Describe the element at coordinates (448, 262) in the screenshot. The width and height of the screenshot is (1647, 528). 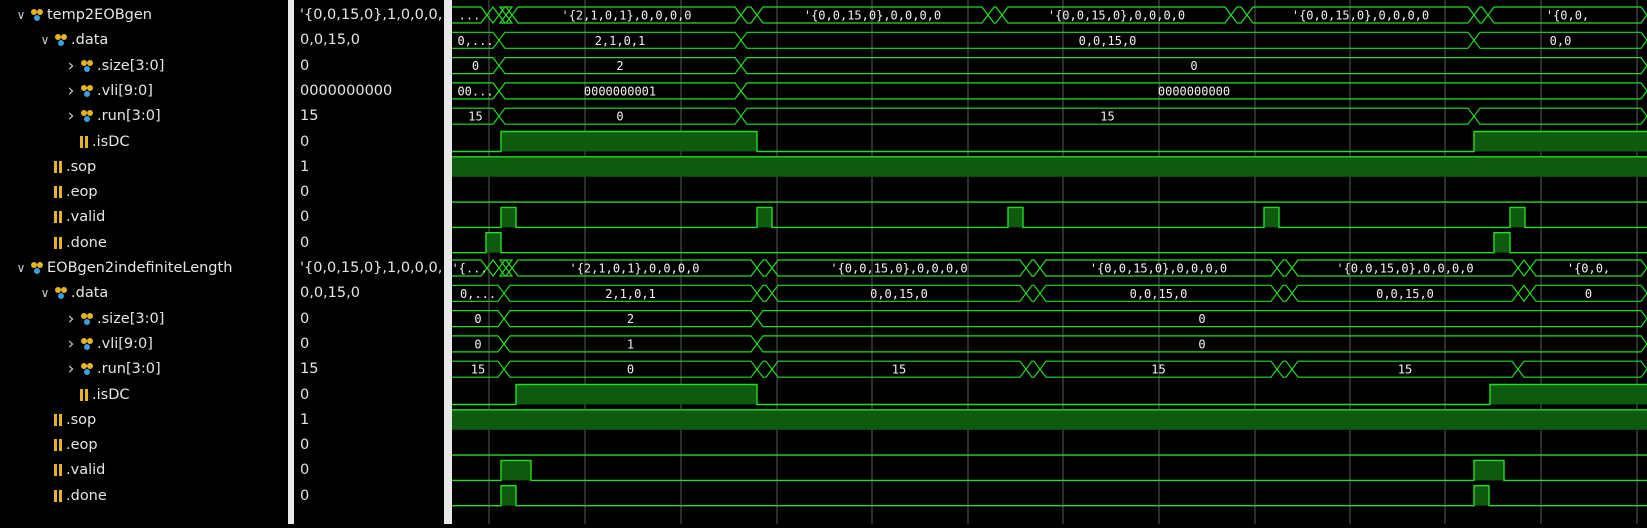
I see `pane-splitter-right` at that location.